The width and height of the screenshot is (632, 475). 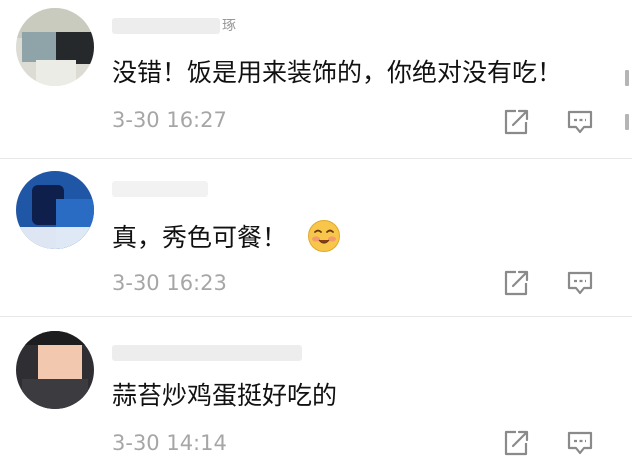 What do you see at coordinates (323, 236) in the screenshot?
I see `blush-emoji-icon` at bounding box center [323, 236].